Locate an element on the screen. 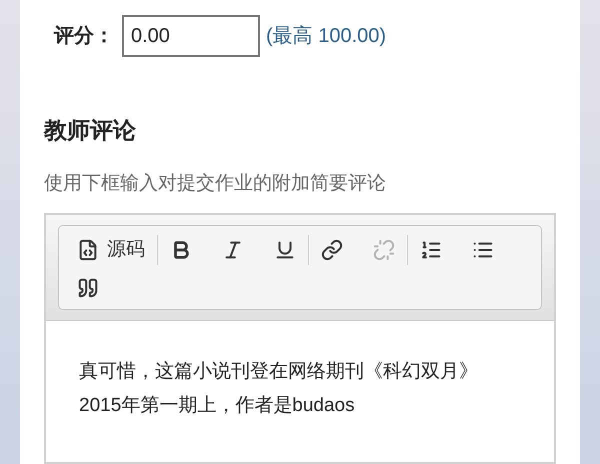  link-icon is located at coordinates (332, 250).